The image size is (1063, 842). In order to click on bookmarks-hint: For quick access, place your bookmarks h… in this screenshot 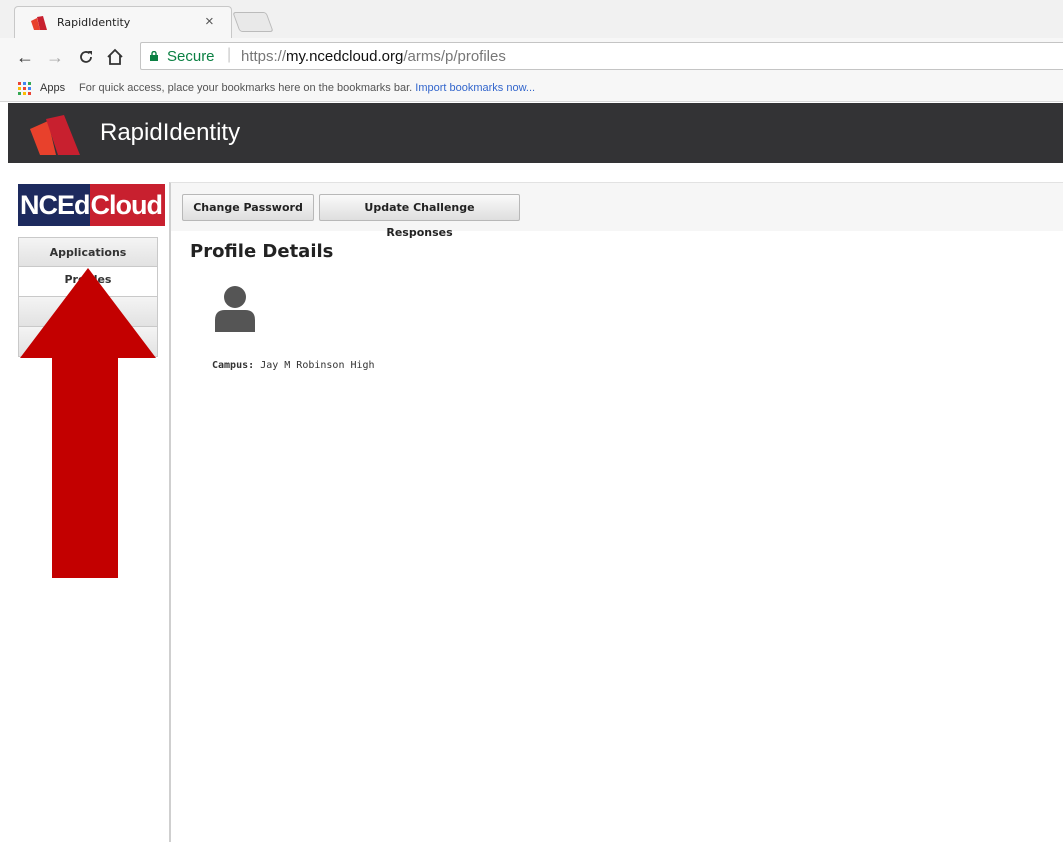, I will do `click(307, 88)`.